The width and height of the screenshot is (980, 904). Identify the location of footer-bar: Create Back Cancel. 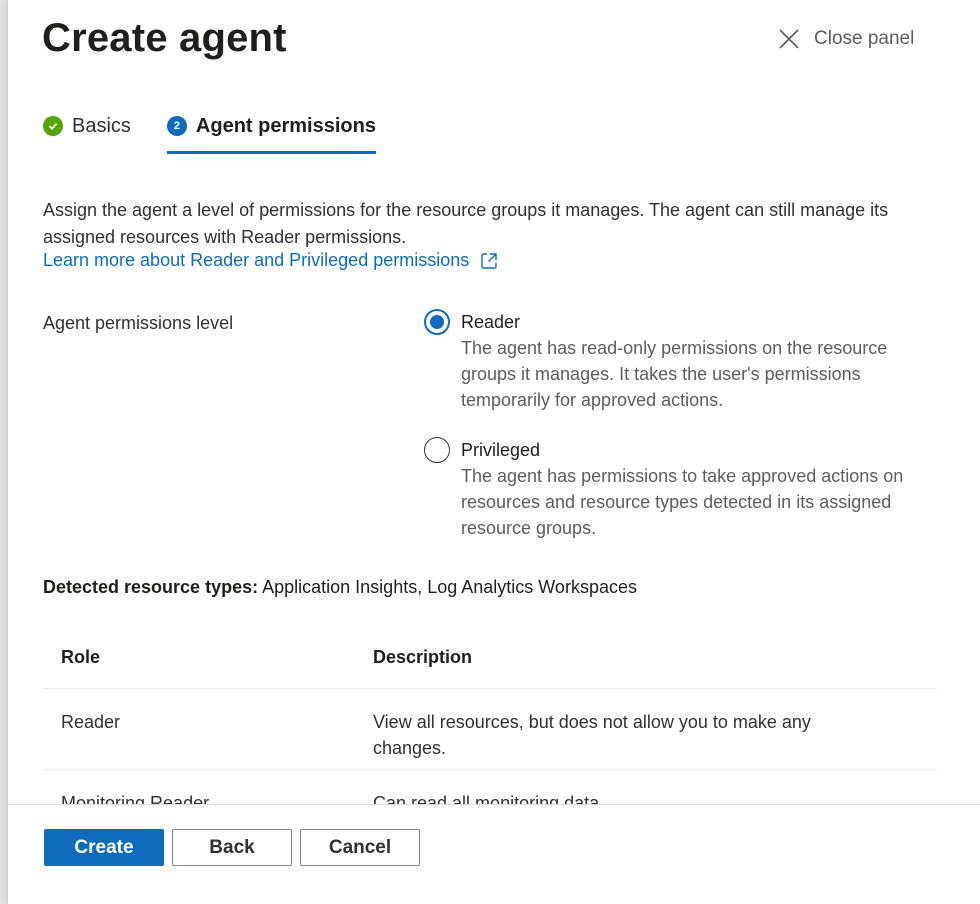
(494, 854).